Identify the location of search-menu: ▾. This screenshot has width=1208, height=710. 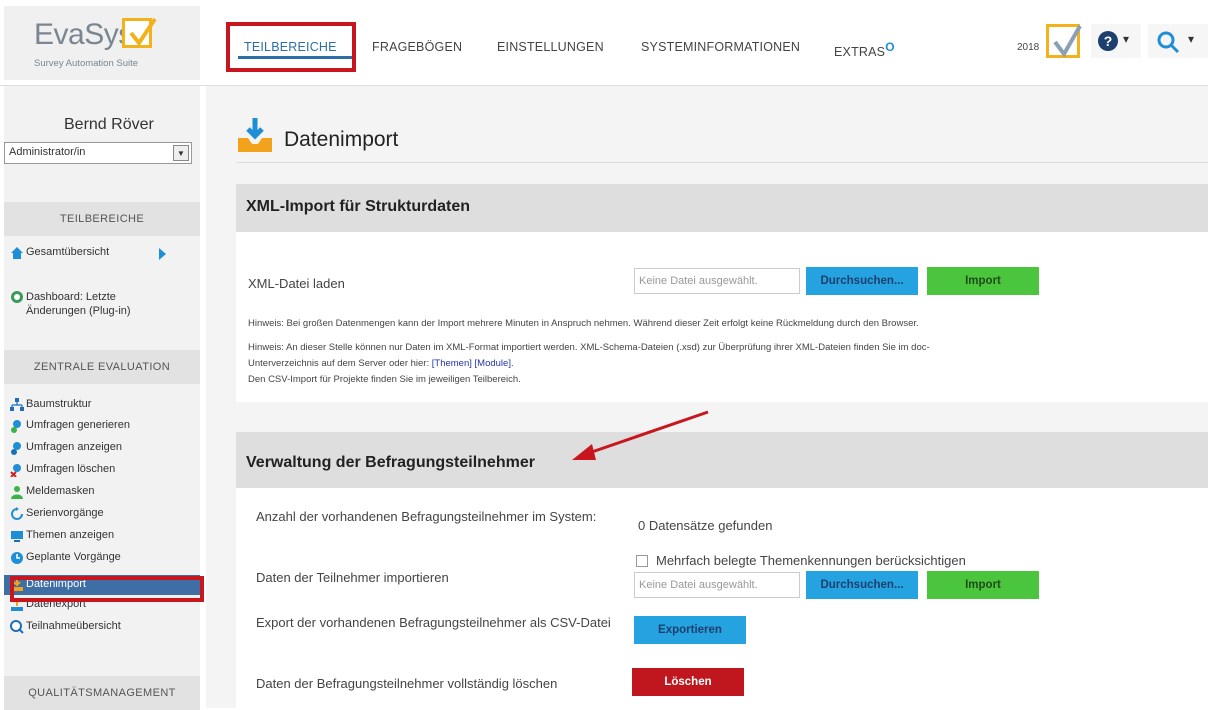
(1178, 41).